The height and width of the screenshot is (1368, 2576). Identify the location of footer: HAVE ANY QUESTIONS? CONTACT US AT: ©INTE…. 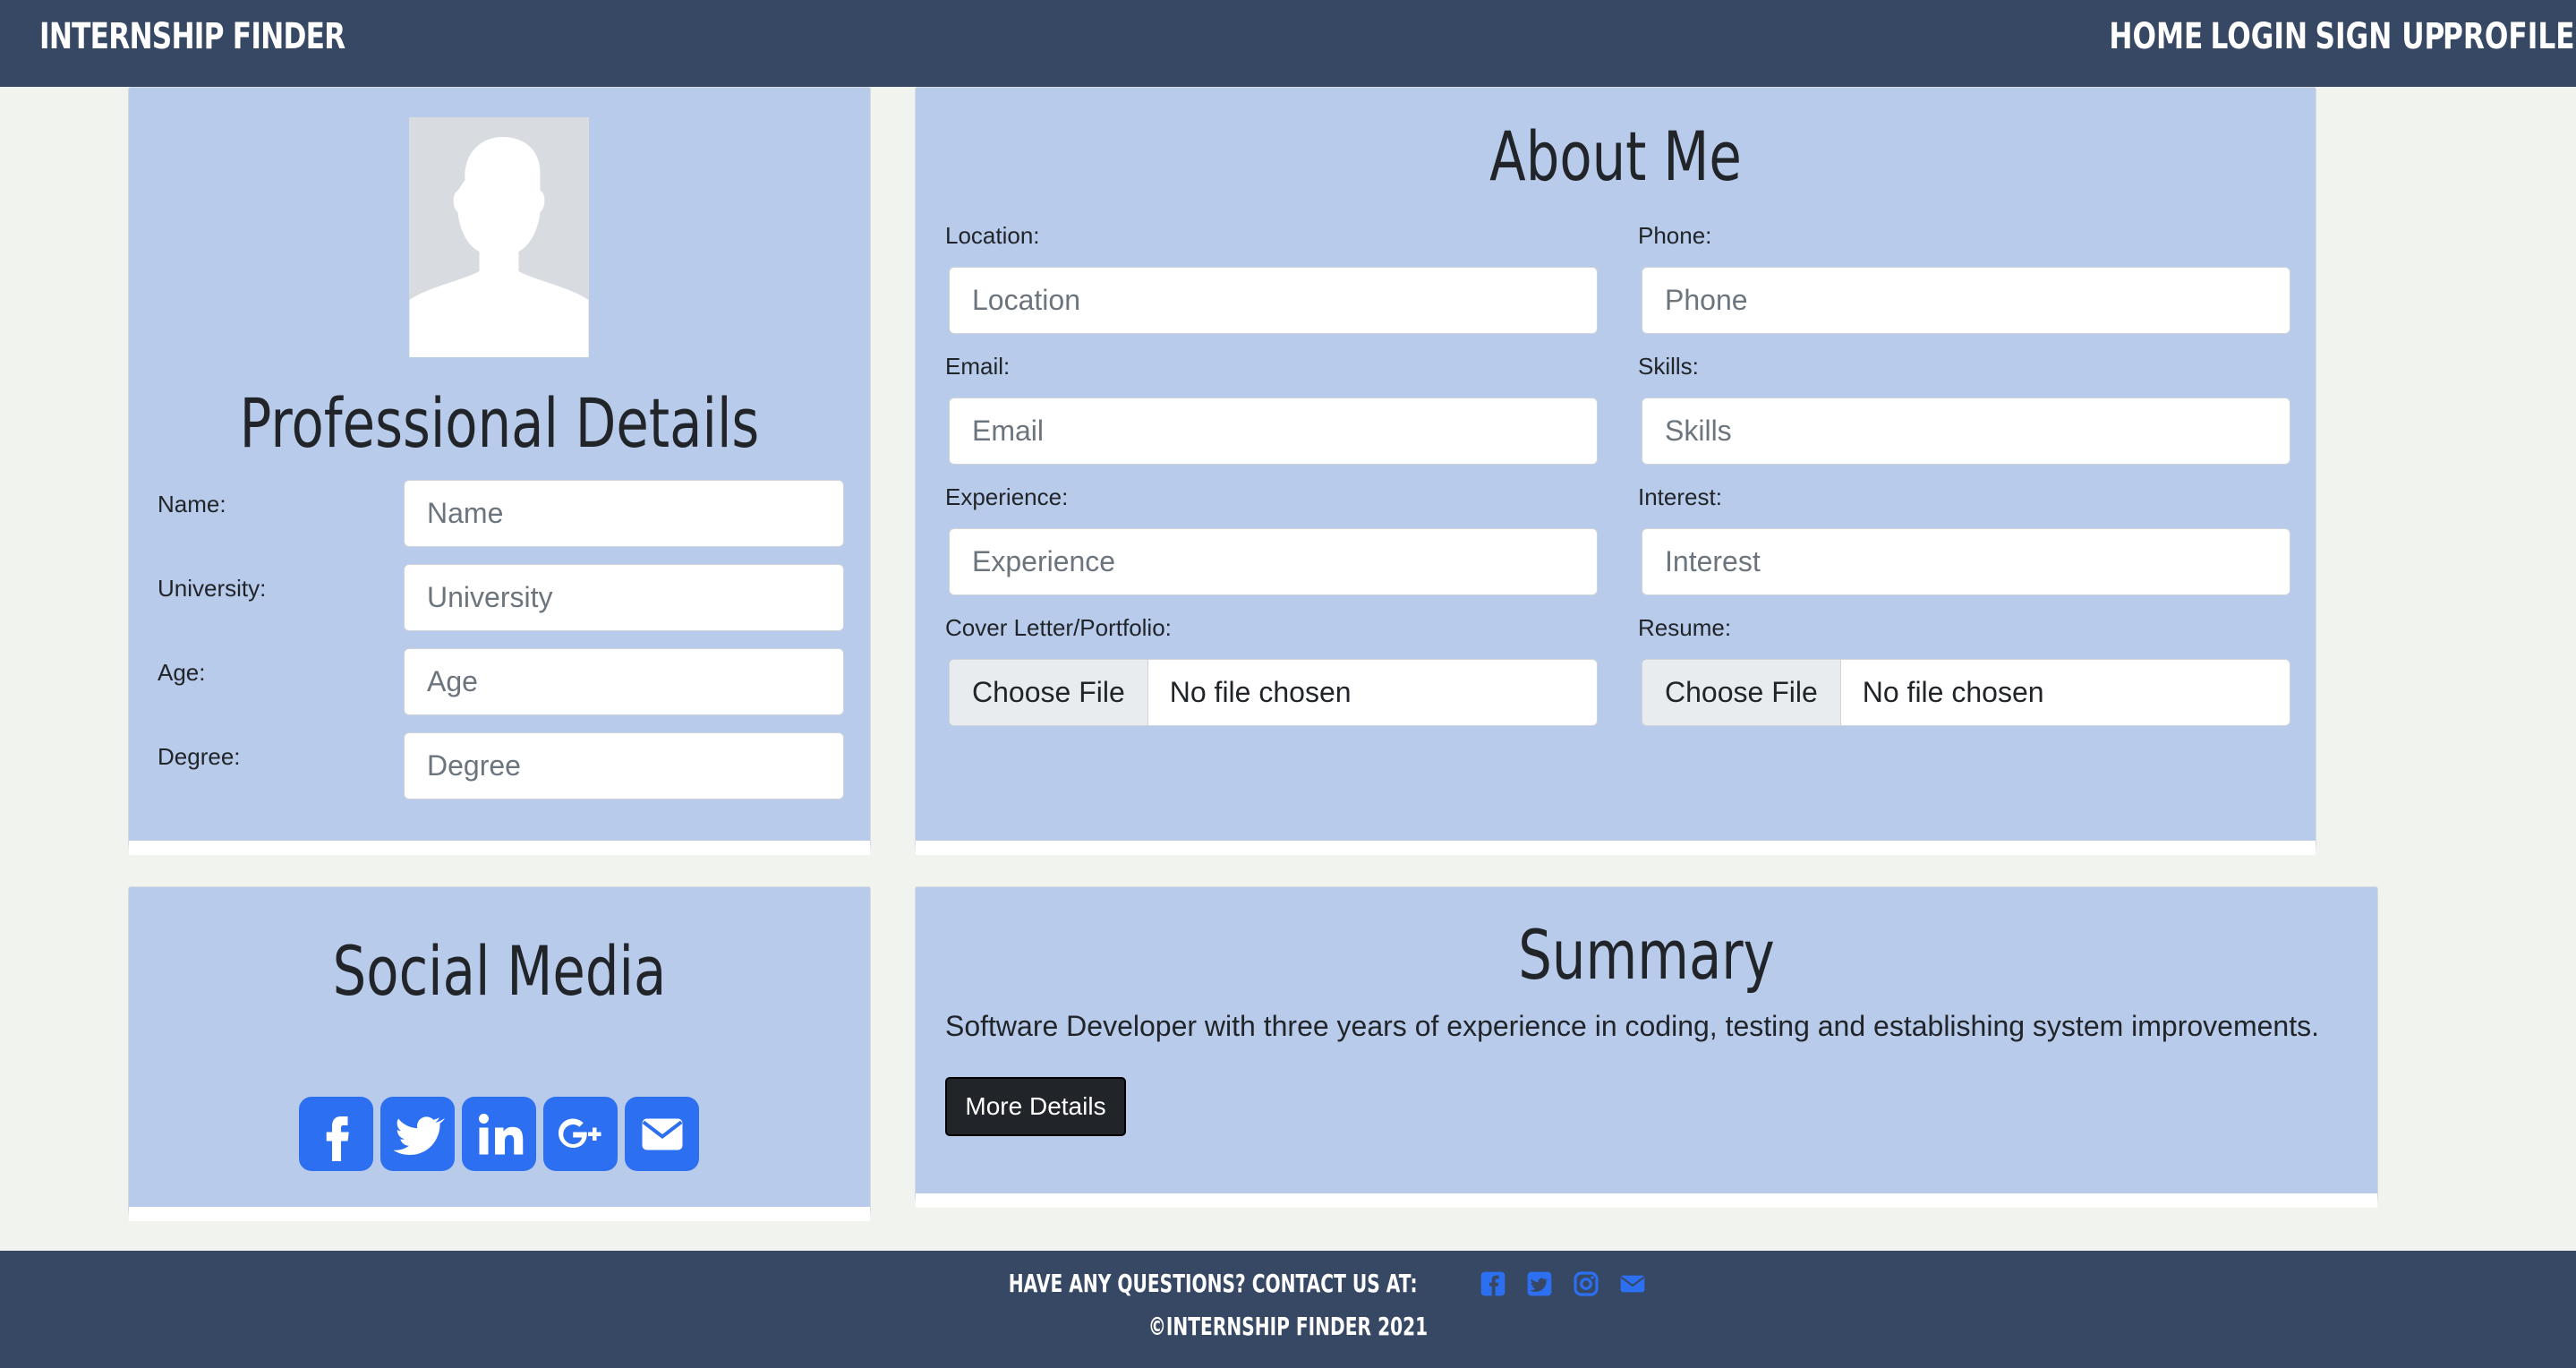
(1288, 1309).